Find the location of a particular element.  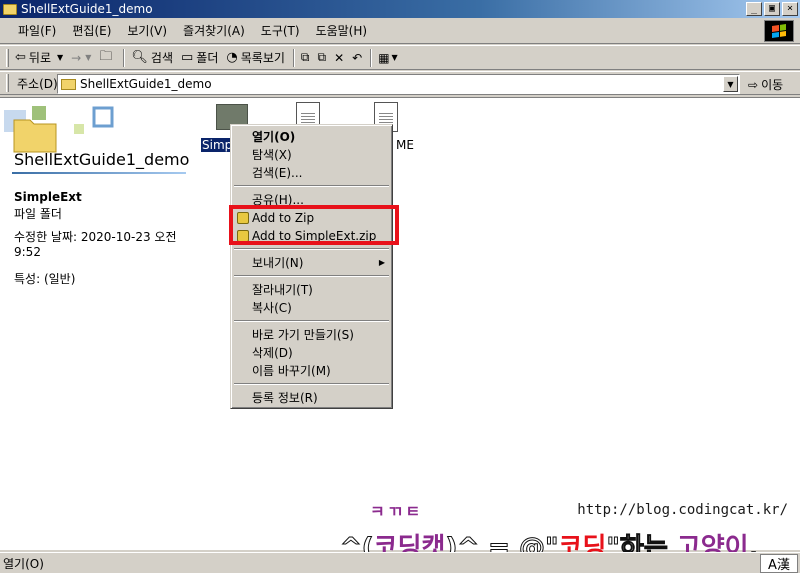

menu-cut: 잘라내기(T) is located at coordinates (311, 290).